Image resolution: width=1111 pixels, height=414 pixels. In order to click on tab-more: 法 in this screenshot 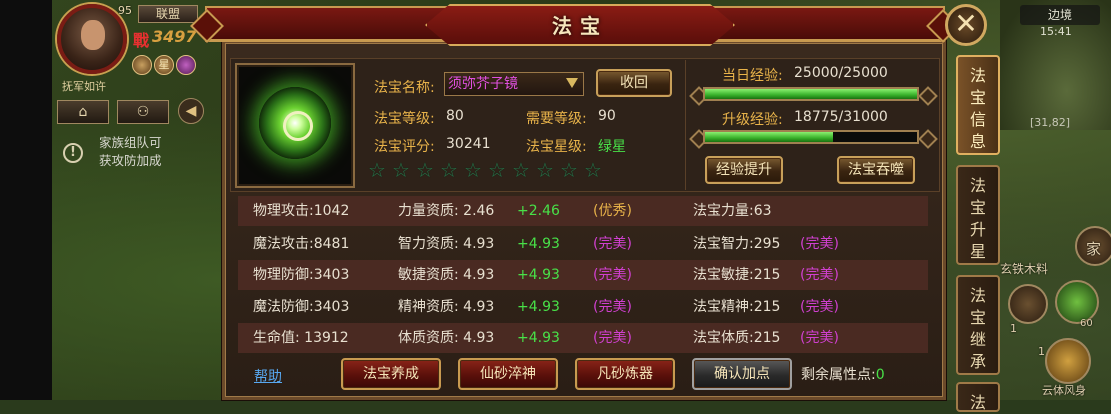, I will do `click(978, 397)`.